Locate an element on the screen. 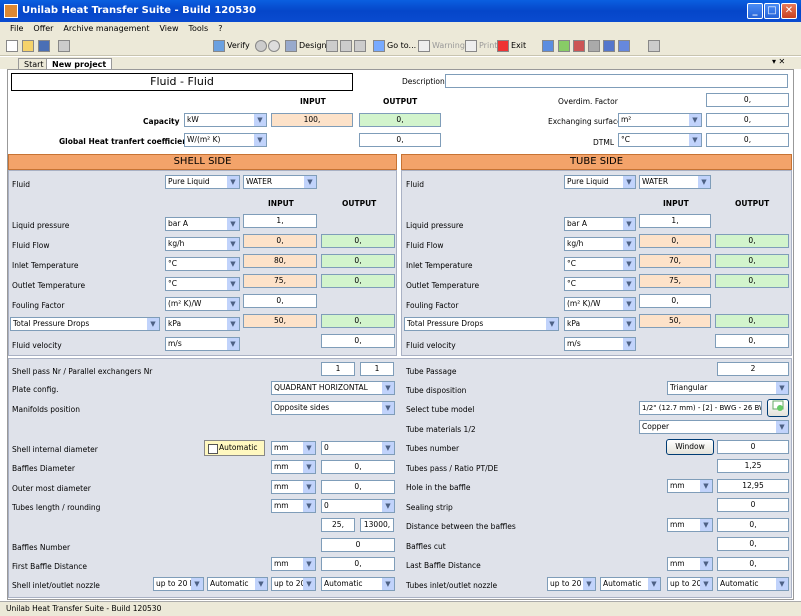 This screenshot has width=801, height=616. exit-button: Exit is located at coordinates (511, 46).